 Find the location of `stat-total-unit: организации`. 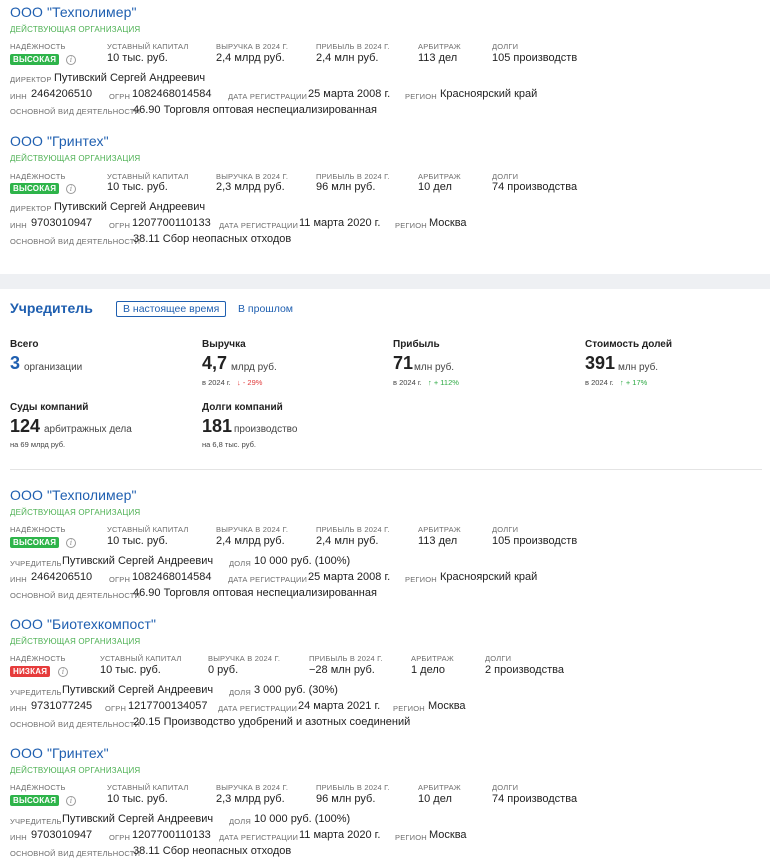

stat-total-unit: организации is located at coordinates (53, 367).